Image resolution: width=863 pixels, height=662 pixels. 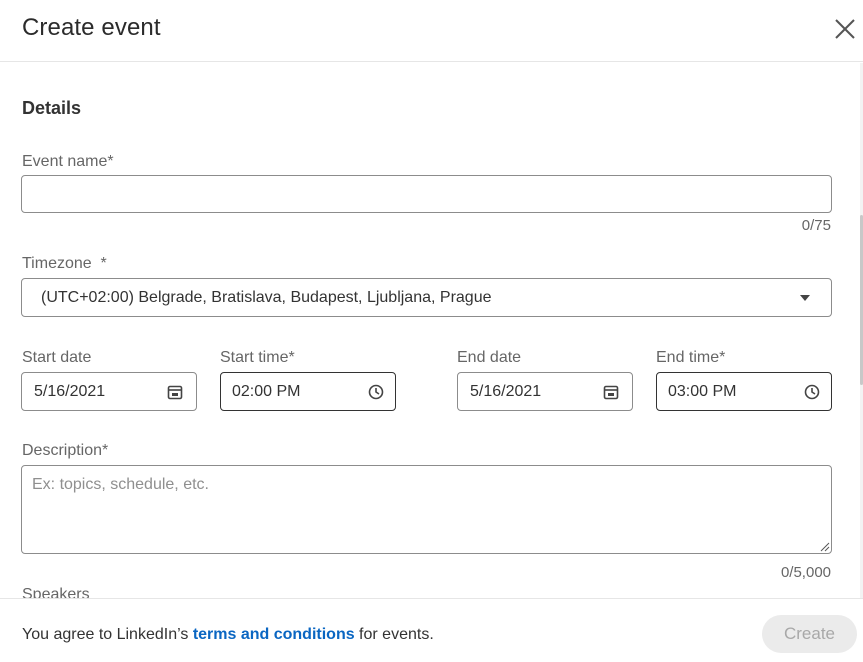 I want to click on timezone-label: Timezone *, so click(x=64, y=264).